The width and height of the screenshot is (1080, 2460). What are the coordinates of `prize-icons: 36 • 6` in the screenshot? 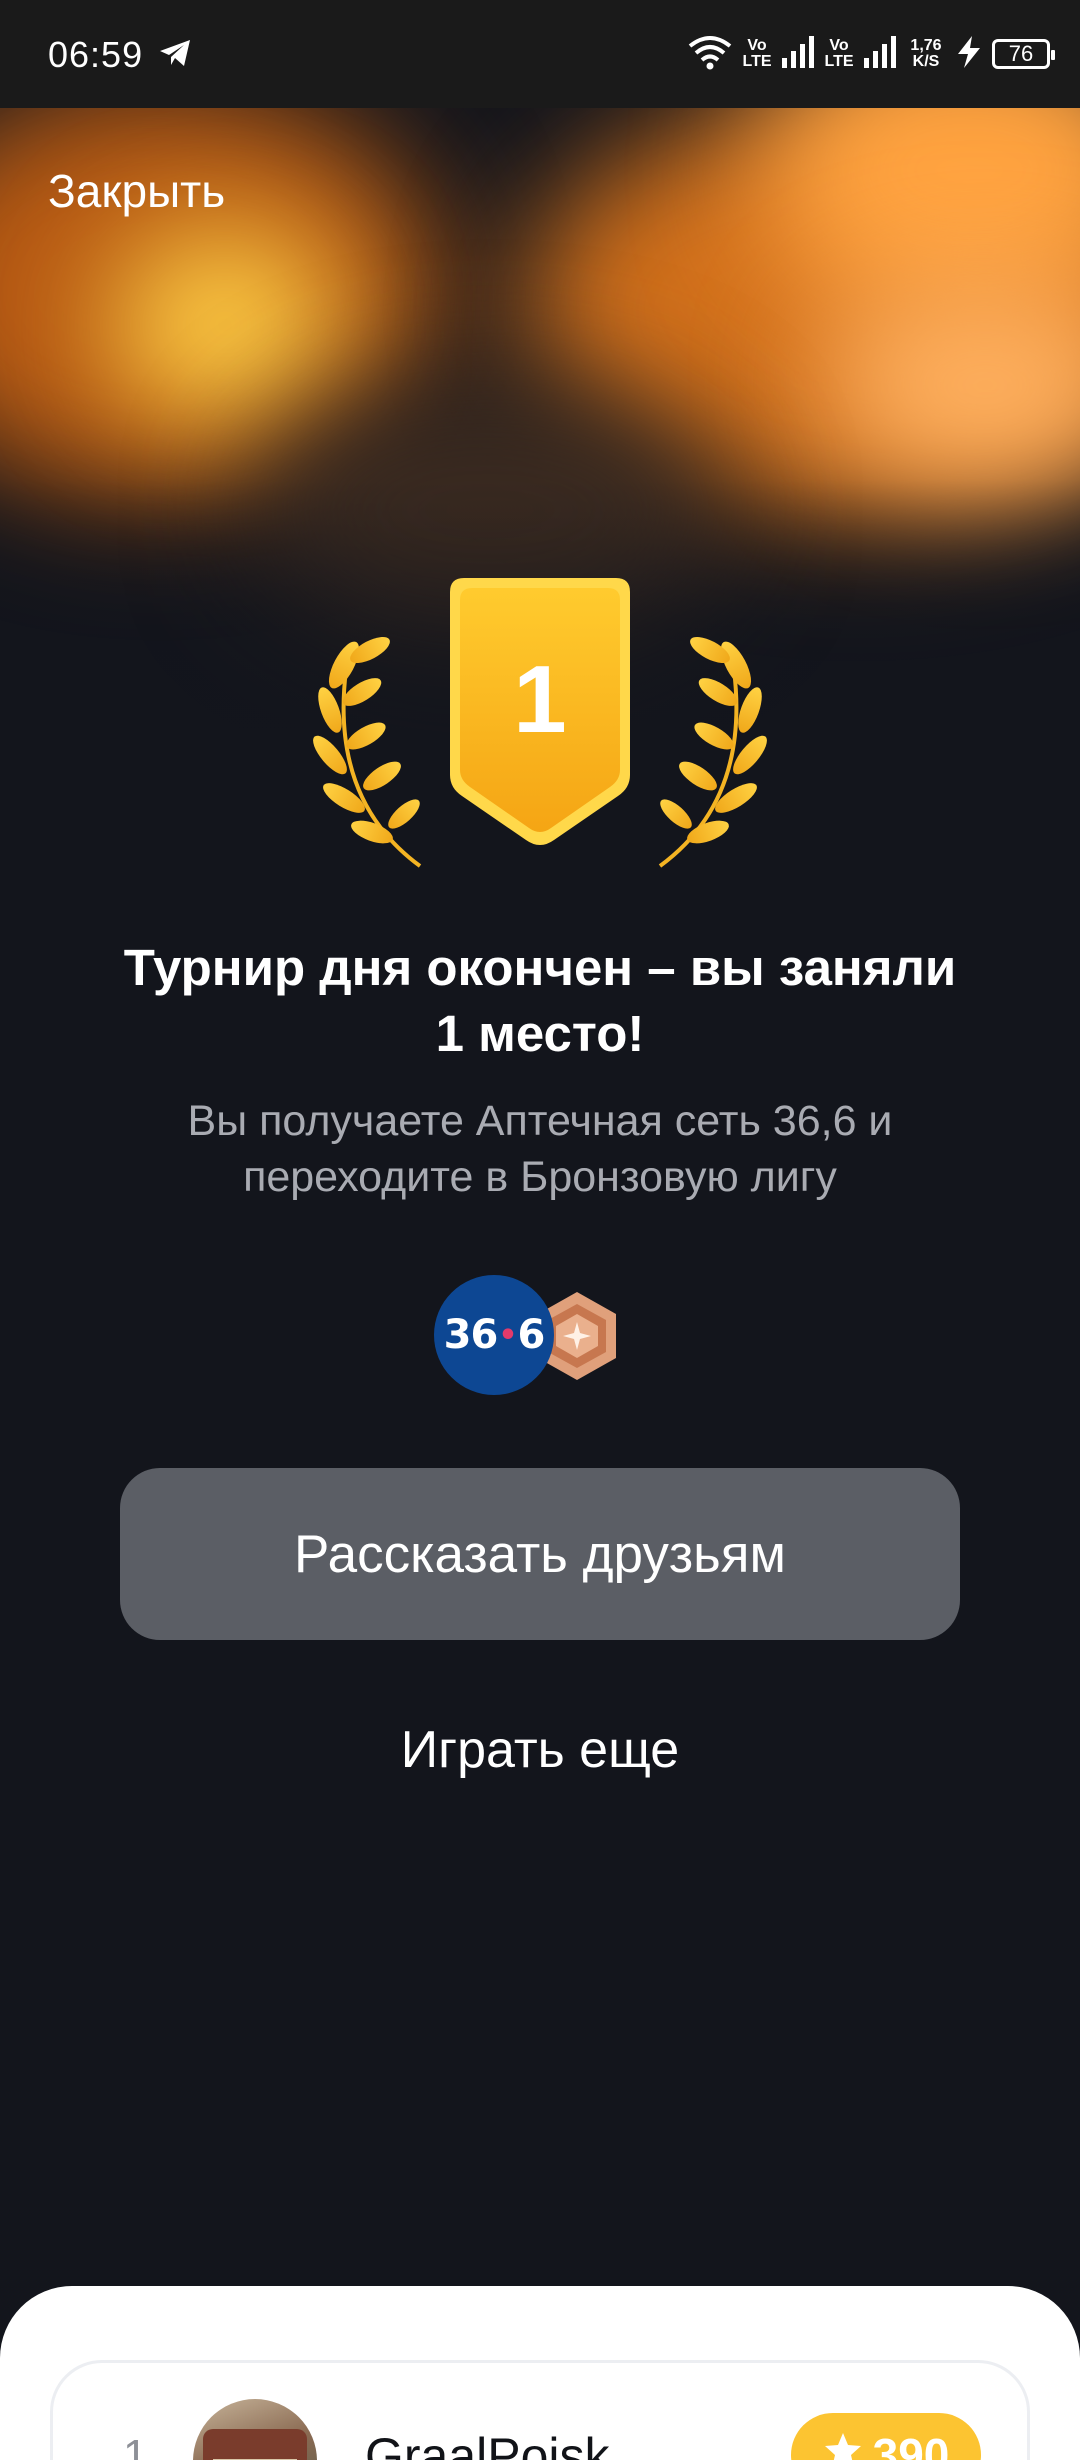 It's located at (534, 1336).